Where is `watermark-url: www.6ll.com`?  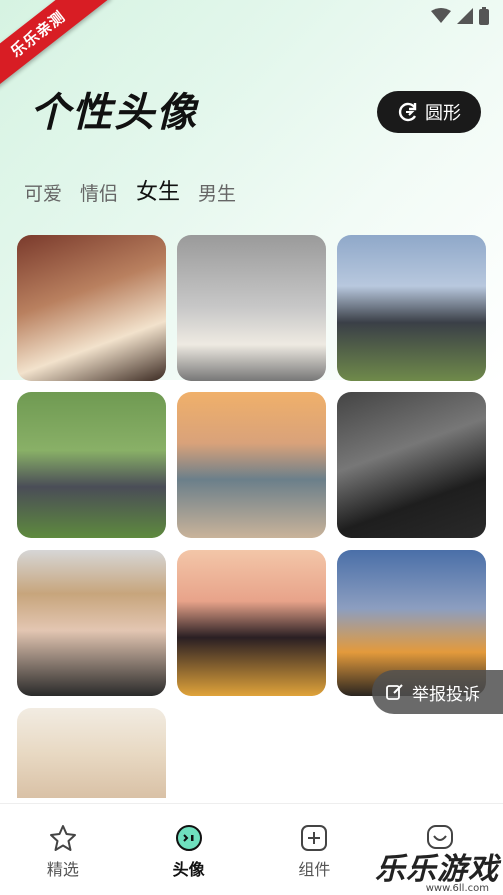
watermark-url: www.6ll.com is located at coordinates (457, 888).